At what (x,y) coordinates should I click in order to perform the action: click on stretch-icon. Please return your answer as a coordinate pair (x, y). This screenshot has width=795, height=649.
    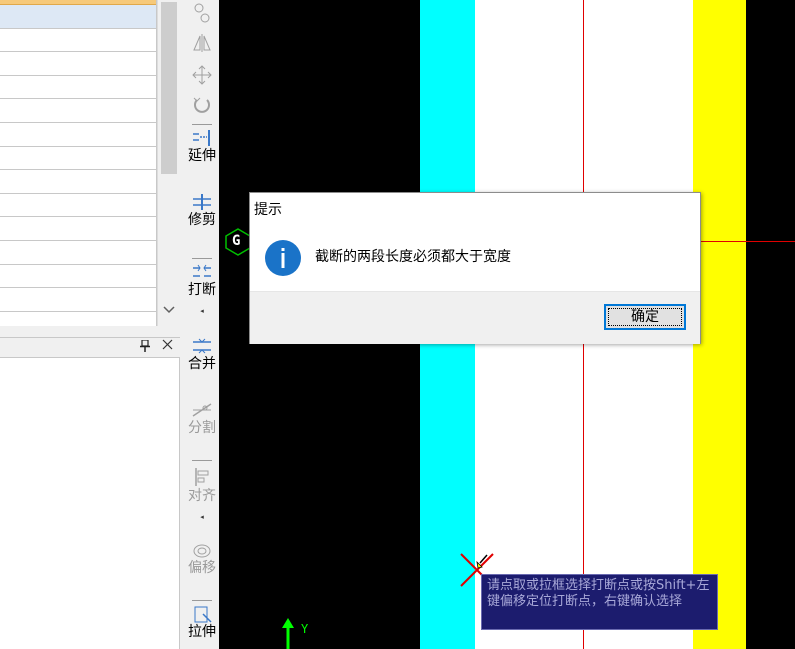
    Looking at the image, I should click on (203, 614).